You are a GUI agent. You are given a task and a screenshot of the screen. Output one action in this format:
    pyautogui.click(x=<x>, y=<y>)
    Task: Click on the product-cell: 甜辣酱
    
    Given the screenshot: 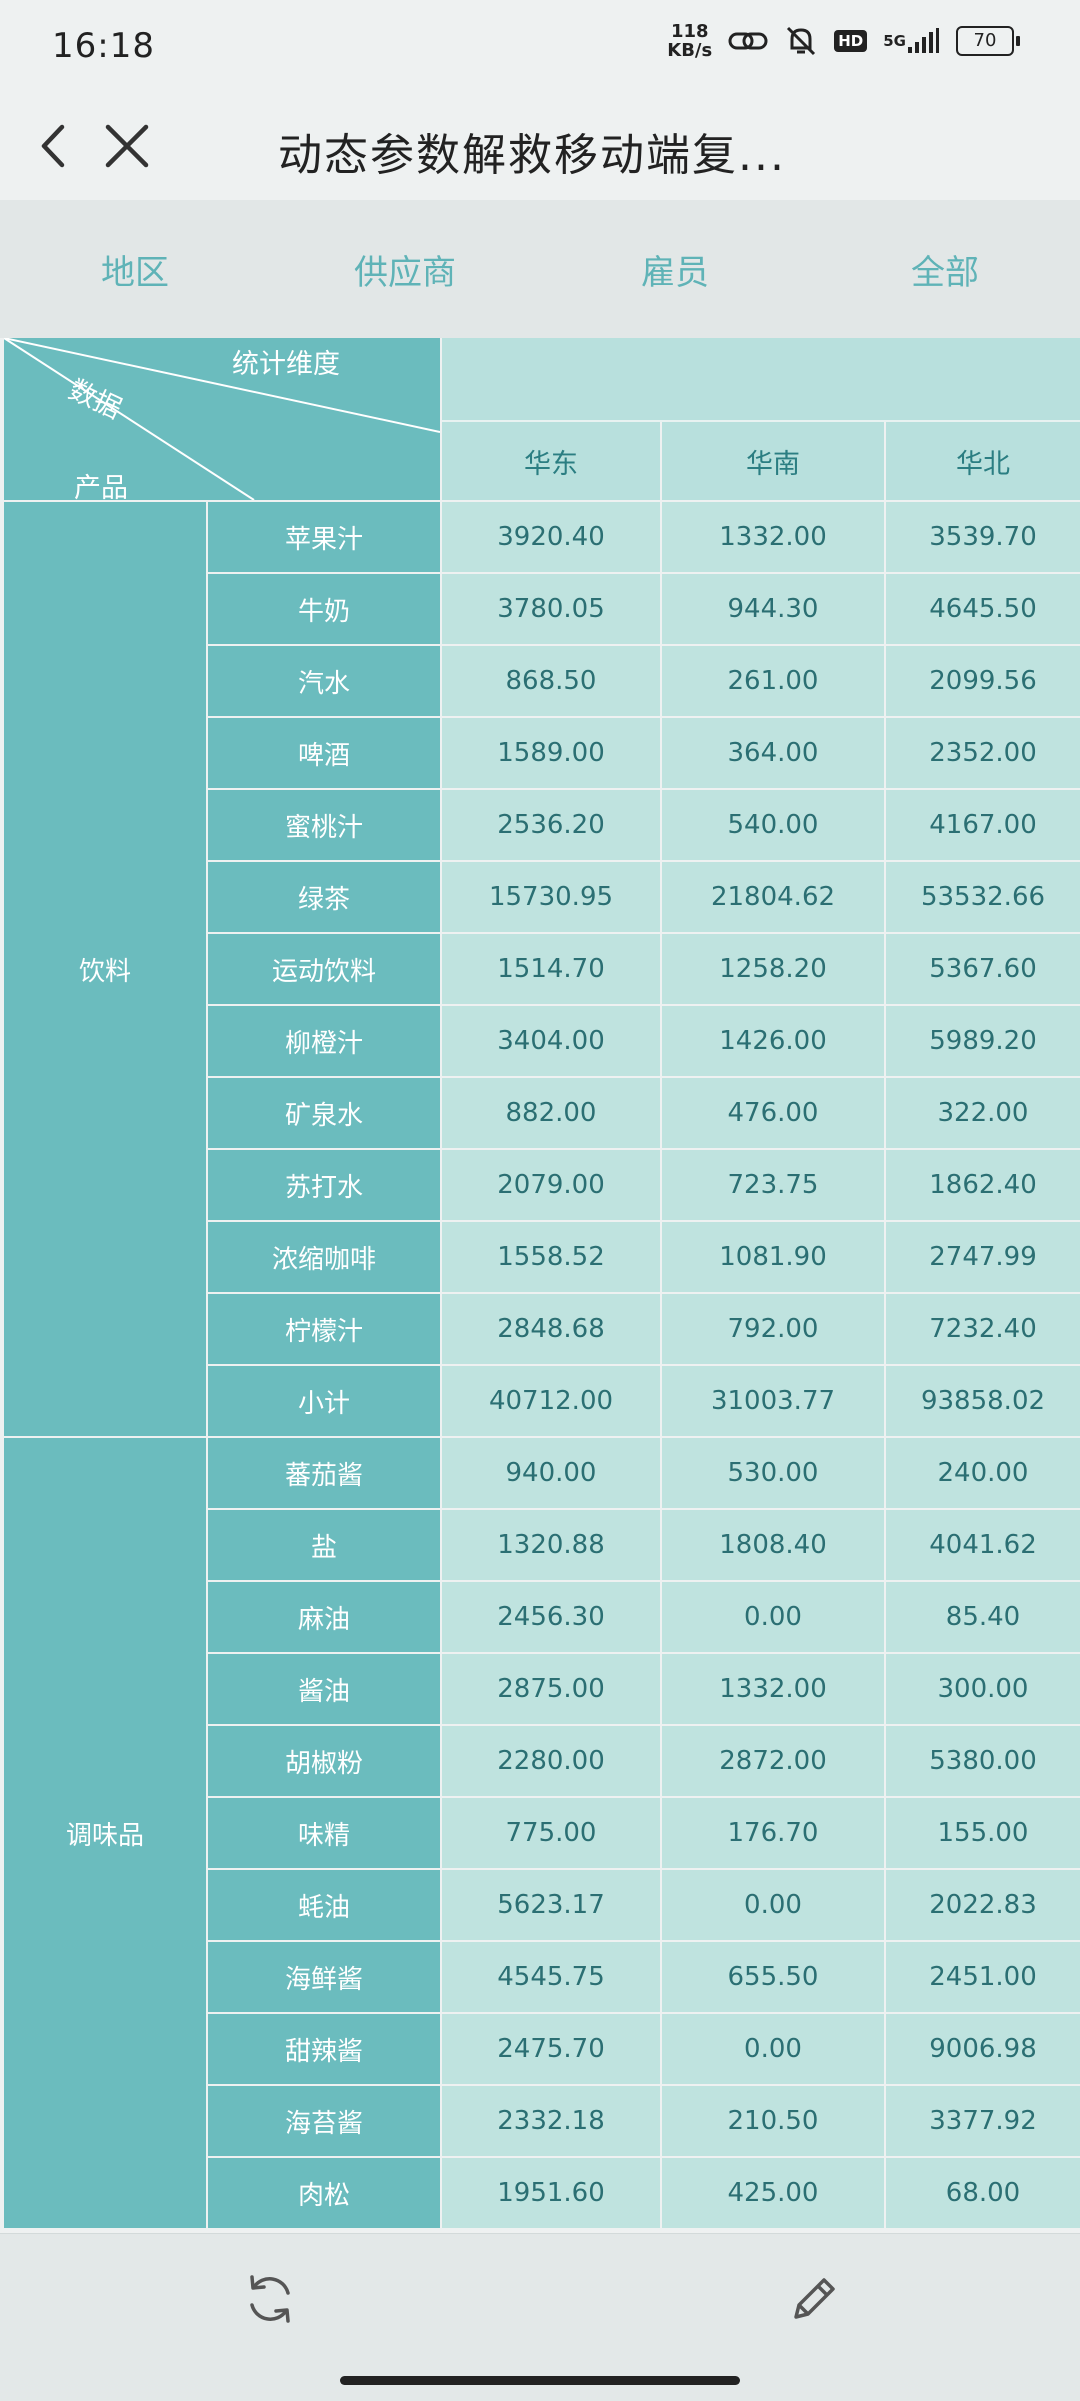 What is the action you would take?
    pyautogui.click(x=324, y=2049)
    